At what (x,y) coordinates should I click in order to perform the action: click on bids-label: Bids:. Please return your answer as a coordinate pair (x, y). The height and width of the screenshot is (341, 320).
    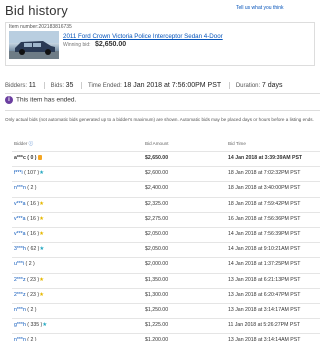
    Looking at the image, I should click on (57, 86).